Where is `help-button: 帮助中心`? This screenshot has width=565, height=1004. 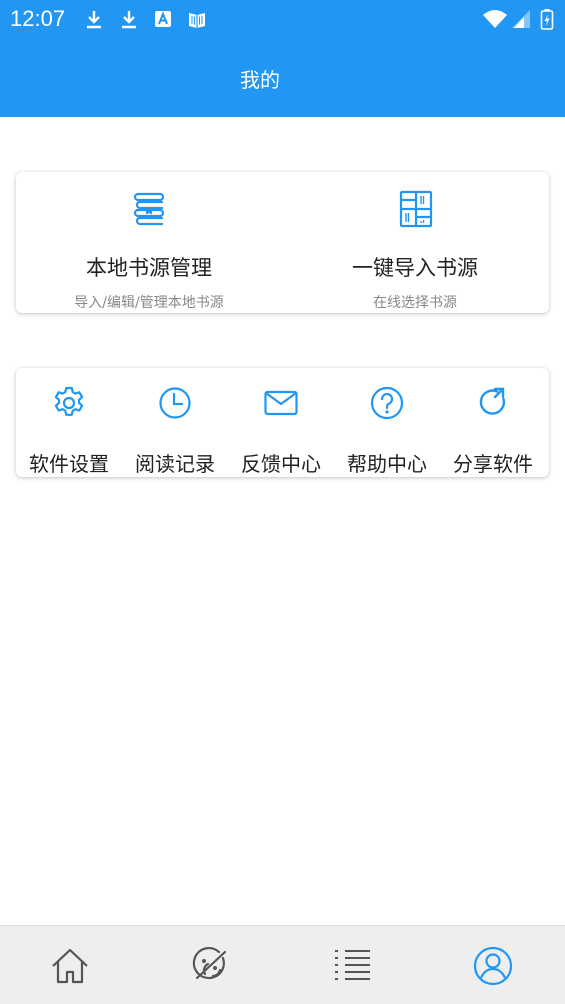
help-button: 帮助中心 is located at coordinates (387, 422).